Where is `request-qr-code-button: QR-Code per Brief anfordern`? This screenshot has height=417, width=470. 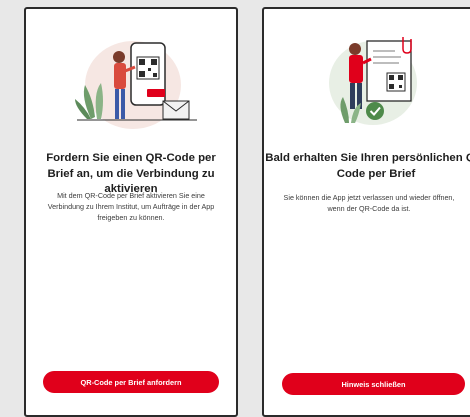
request-qr-code-button: QR-Code per Brief anfordern is located at coordinates (131, 382).